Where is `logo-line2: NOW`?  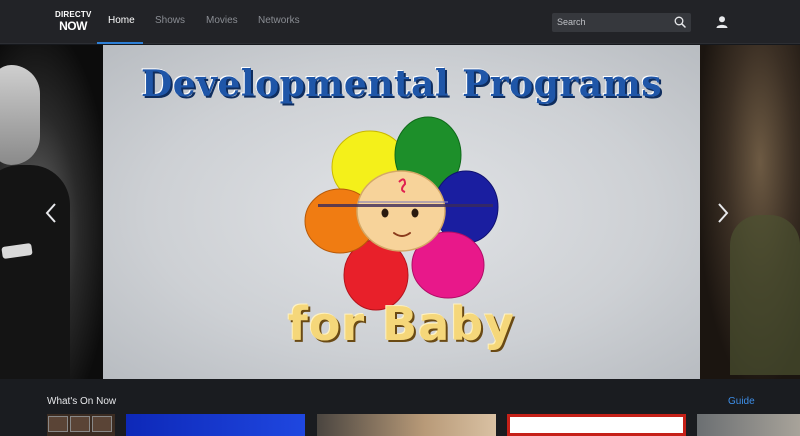
logo-line2: NOW is located at coordinates (73, 26).